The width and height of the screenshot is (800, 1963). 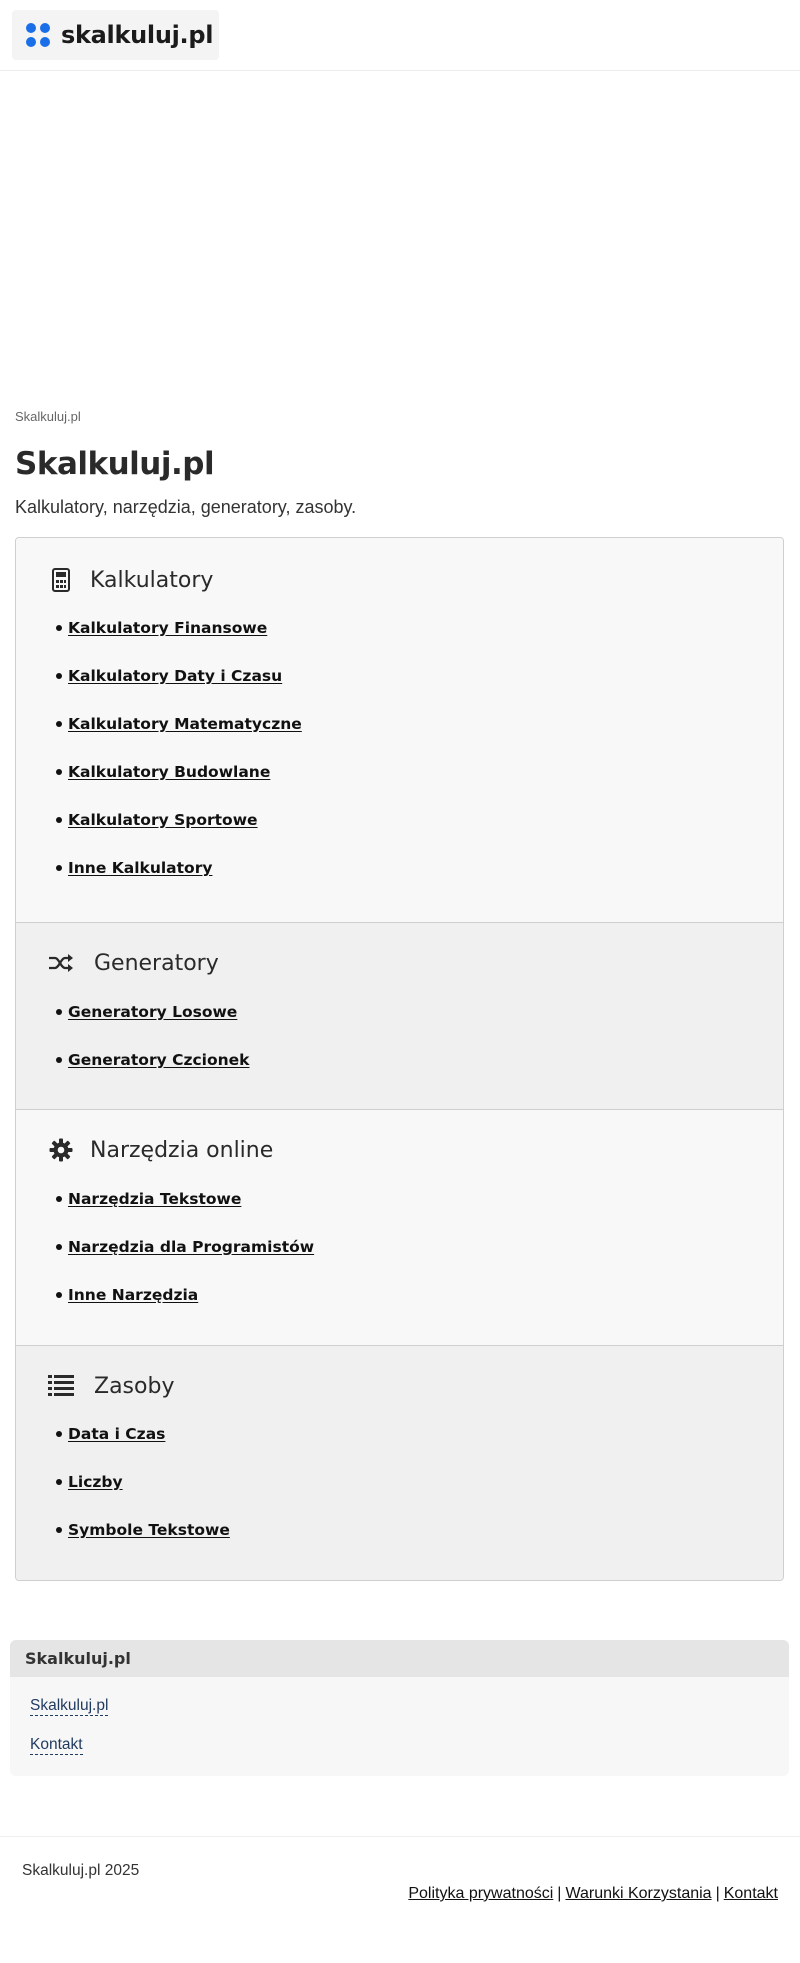 I want to click on category-header: Generatory, so click(x=415, y=963).